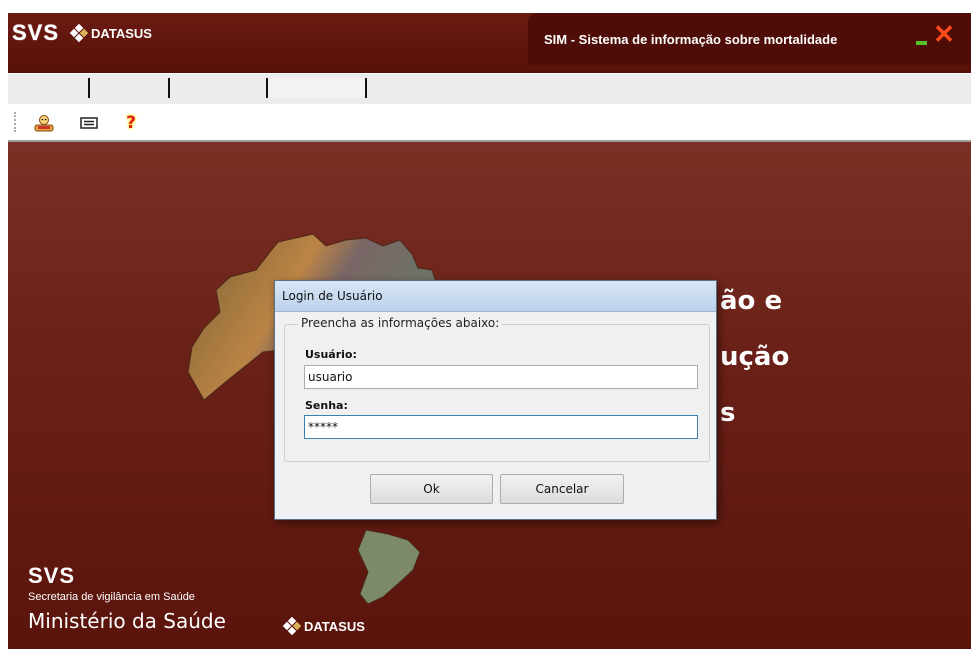 Image resolution: width=971 pixels, height=649 pixels. What do you see at coordinates (944, 34) in the screenshot?
I see `close-icon: ✕` at bounding box center [944, 34].